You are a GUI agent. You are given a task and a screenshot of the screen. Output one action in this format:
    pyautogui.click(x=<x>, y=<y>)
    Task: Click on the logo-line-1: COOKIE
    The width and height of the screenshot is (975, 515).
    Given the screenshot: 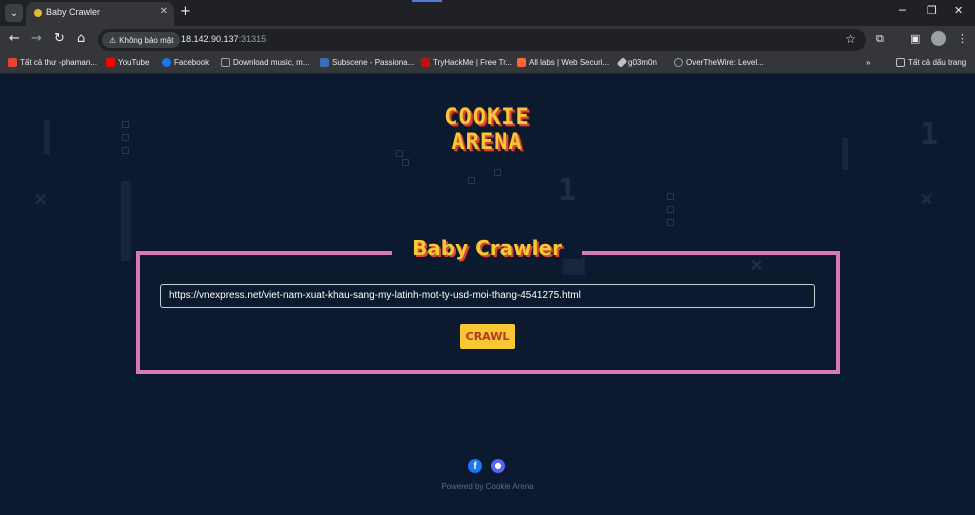 What is the action you would take?
    pyautogui.click(x=487, y=117)
    